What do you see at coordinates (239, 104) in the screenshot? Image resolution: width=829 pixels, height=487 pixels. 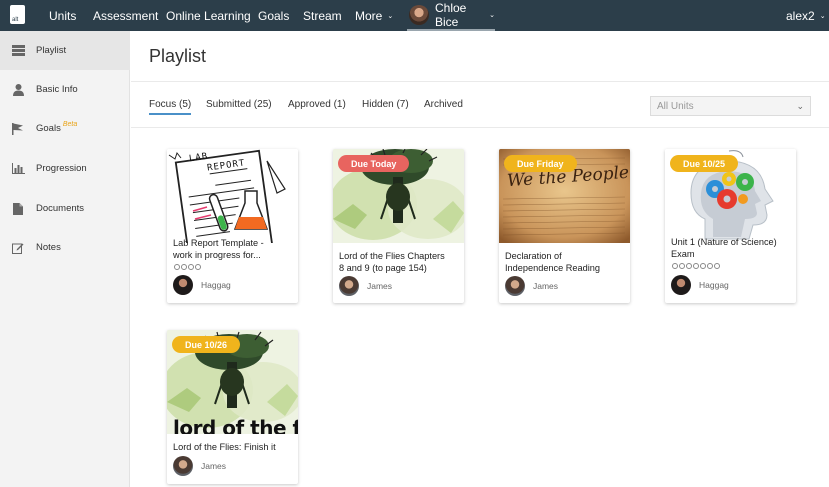 I see `tab-submitted: Submitted (25)` at bounding box center [239, 104].